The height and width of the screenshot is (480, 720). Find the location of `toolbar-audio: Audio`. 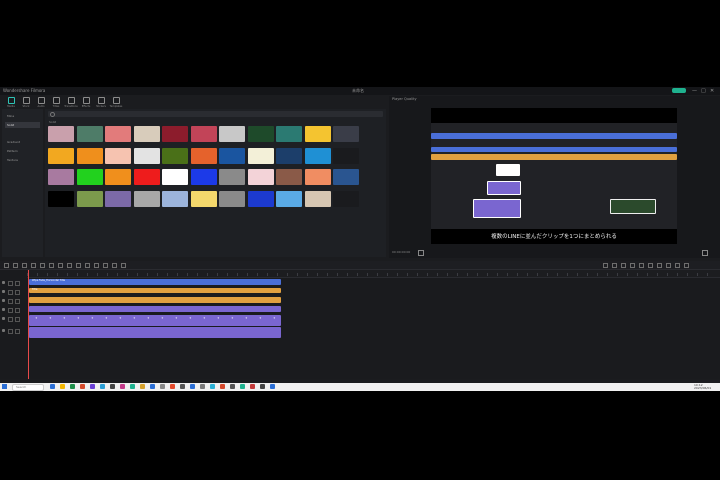

toolbar-audio: Audio is located at coordinates (41, 102).